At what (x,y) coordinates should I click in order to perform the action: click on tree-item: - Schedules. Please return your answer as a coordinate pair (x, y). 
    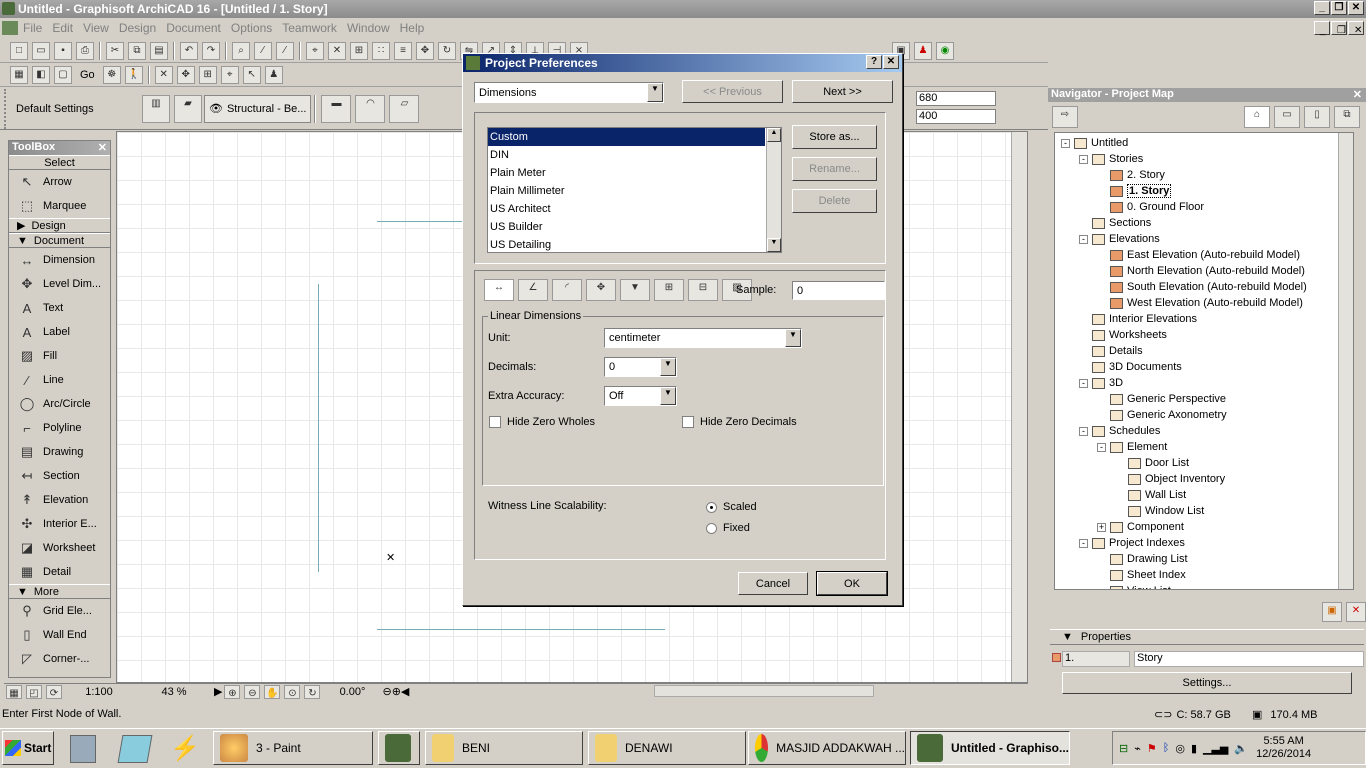
    Looking at the image, I should click on (1119, 431).